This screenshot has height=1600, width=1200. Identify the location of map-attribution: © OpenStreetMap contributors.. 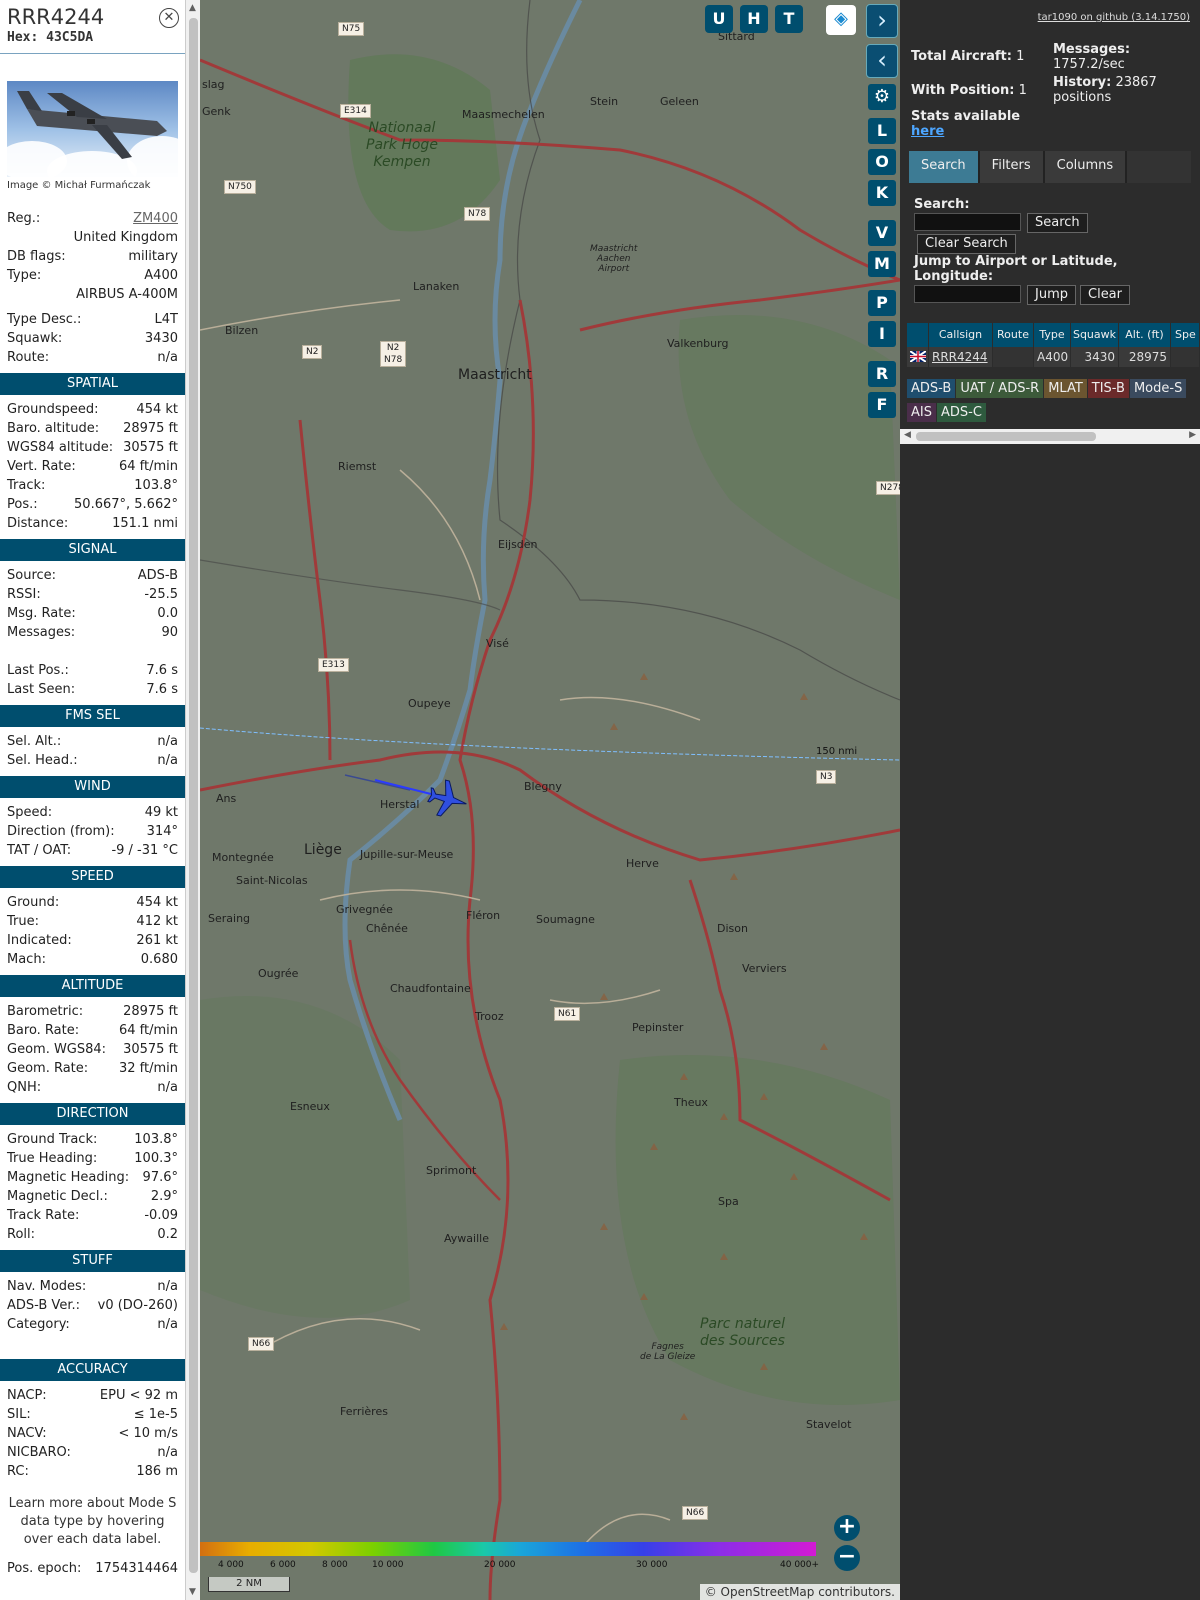
(799, 1592).